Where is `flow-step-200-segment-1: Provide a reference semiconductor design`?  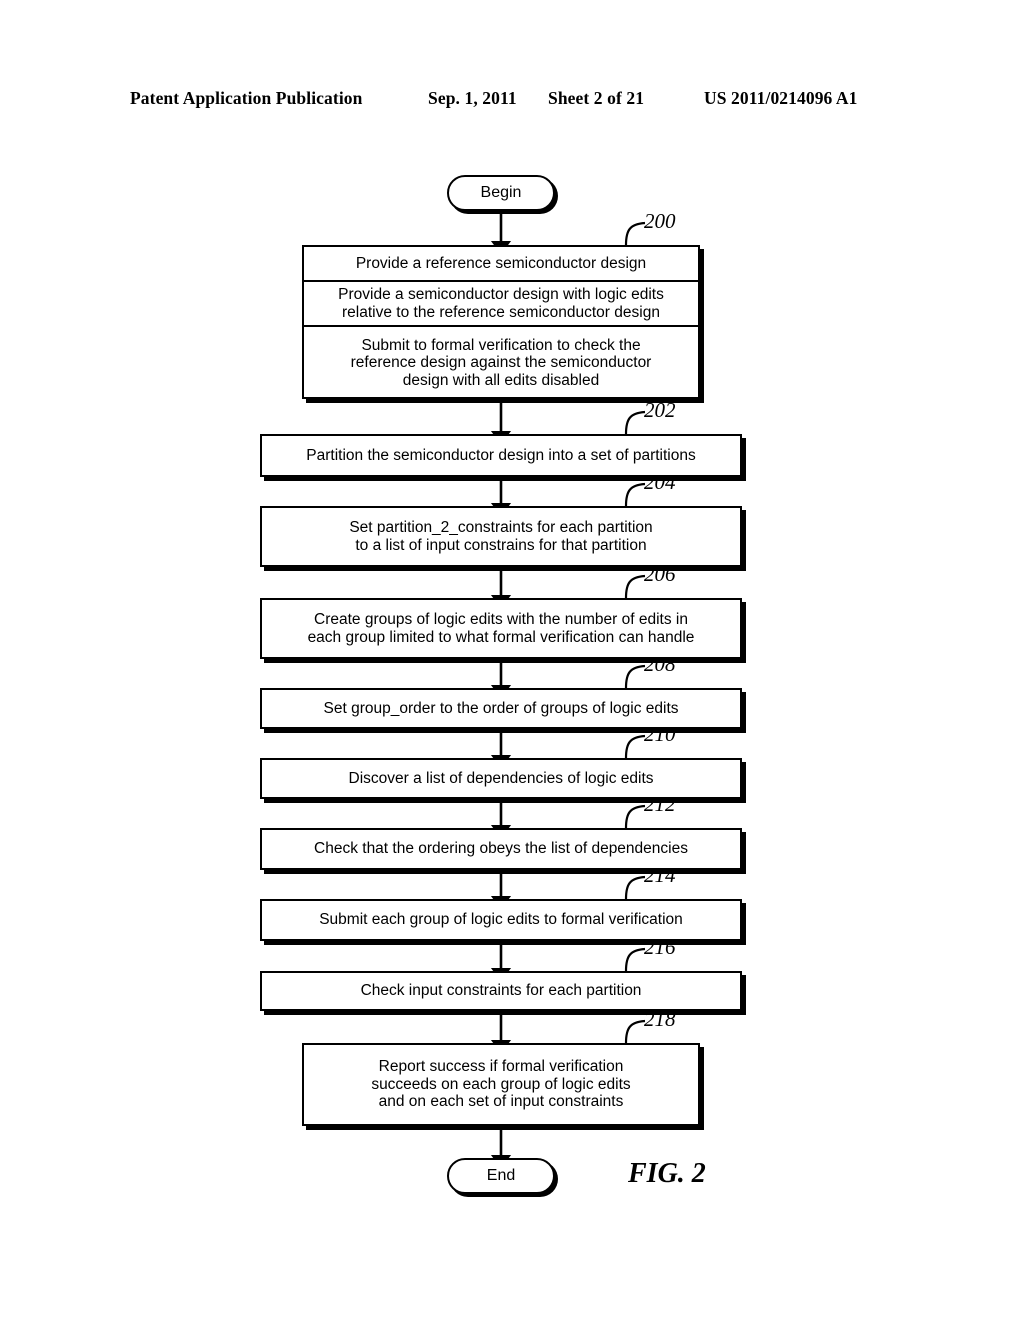 flow-step-200-segment-1: Provide a reference semiconductor design is located at coordinates (501, 263).